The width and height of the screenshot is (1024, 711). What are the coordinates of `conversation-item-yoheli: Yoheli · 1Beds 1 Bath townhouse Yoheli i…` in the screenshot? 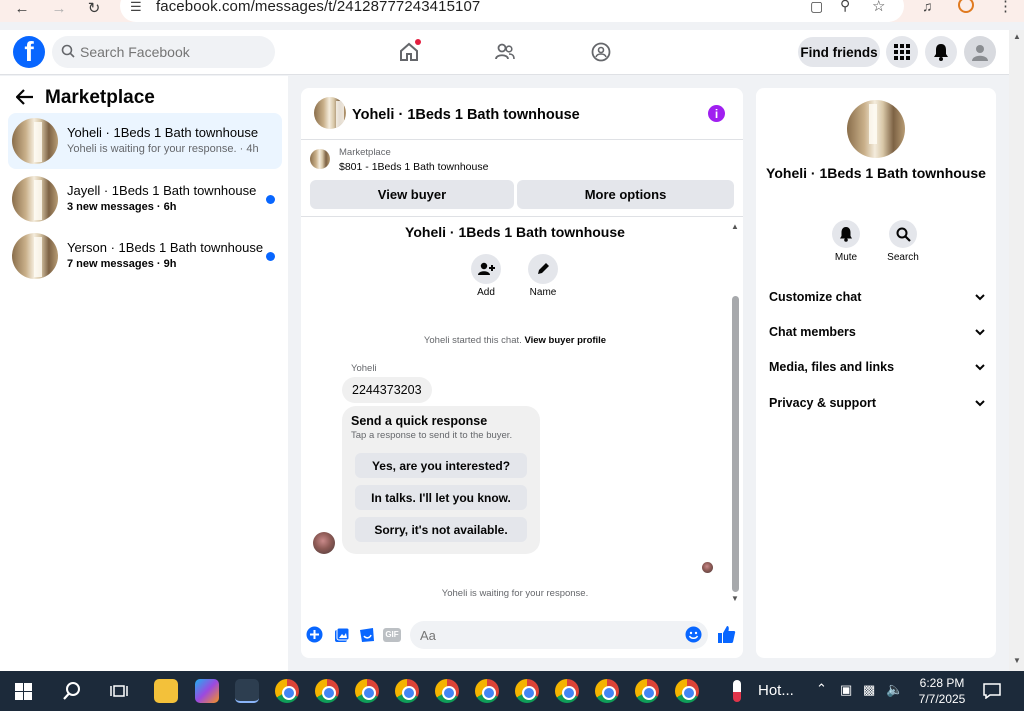 It's located at (145, 141).